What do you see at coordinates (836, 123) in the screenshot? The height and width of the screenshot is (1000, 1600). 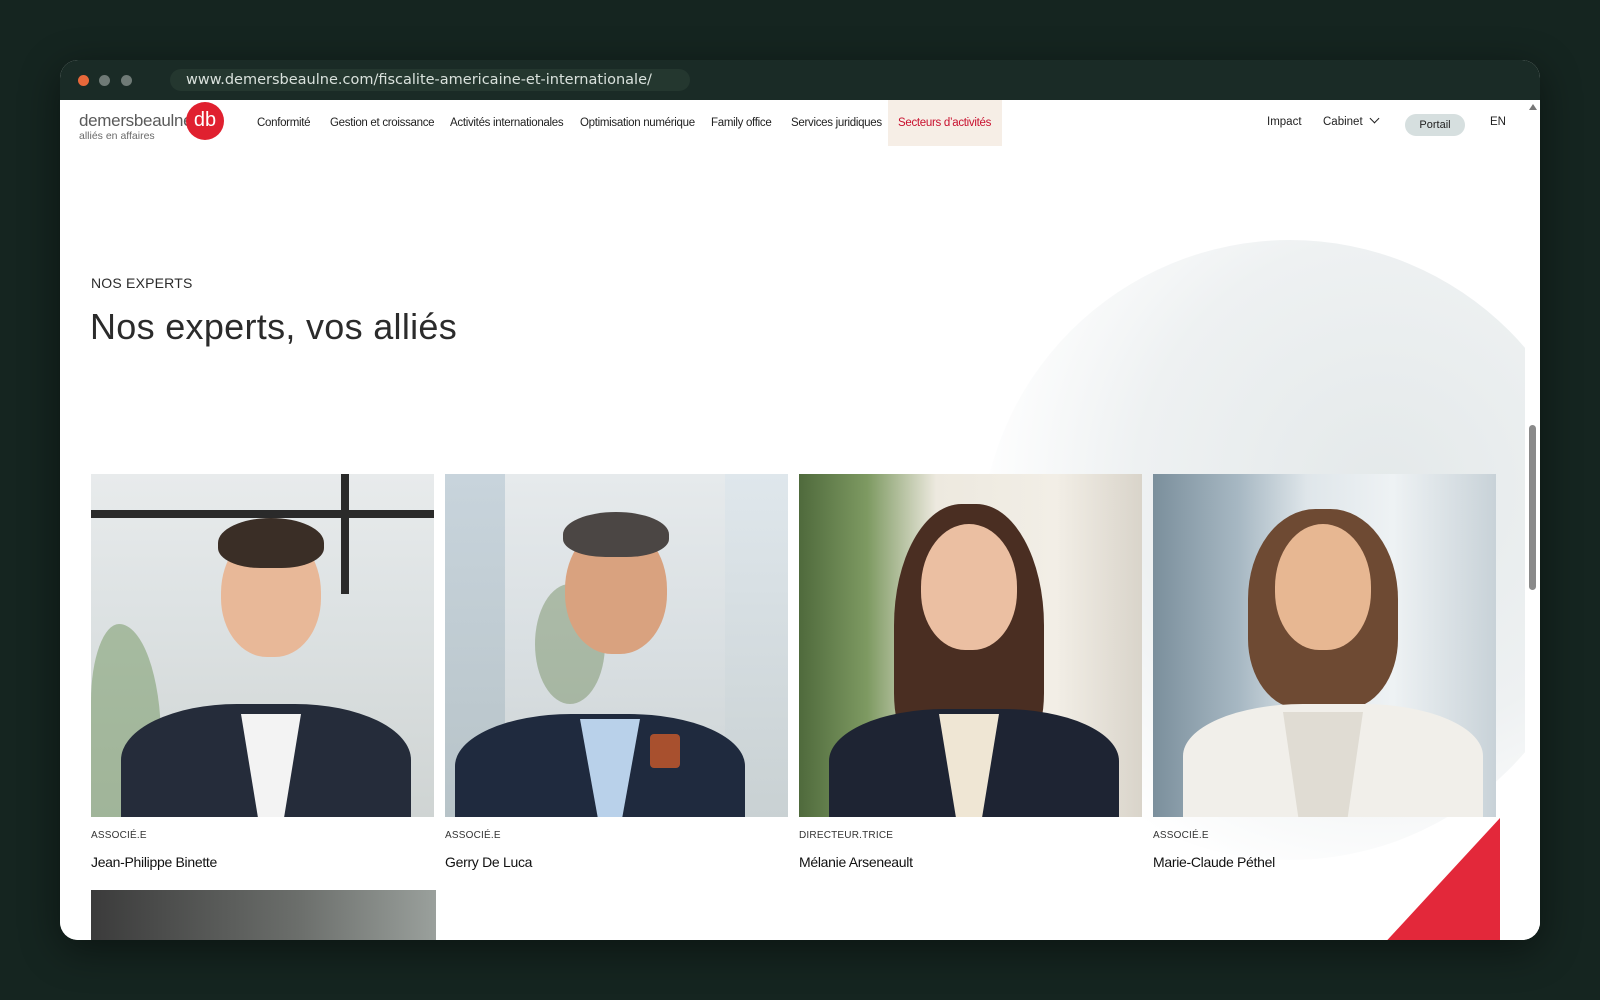 I see `nav-item-services-juridiques: Services juridiques` at bounding box center [836, 123].